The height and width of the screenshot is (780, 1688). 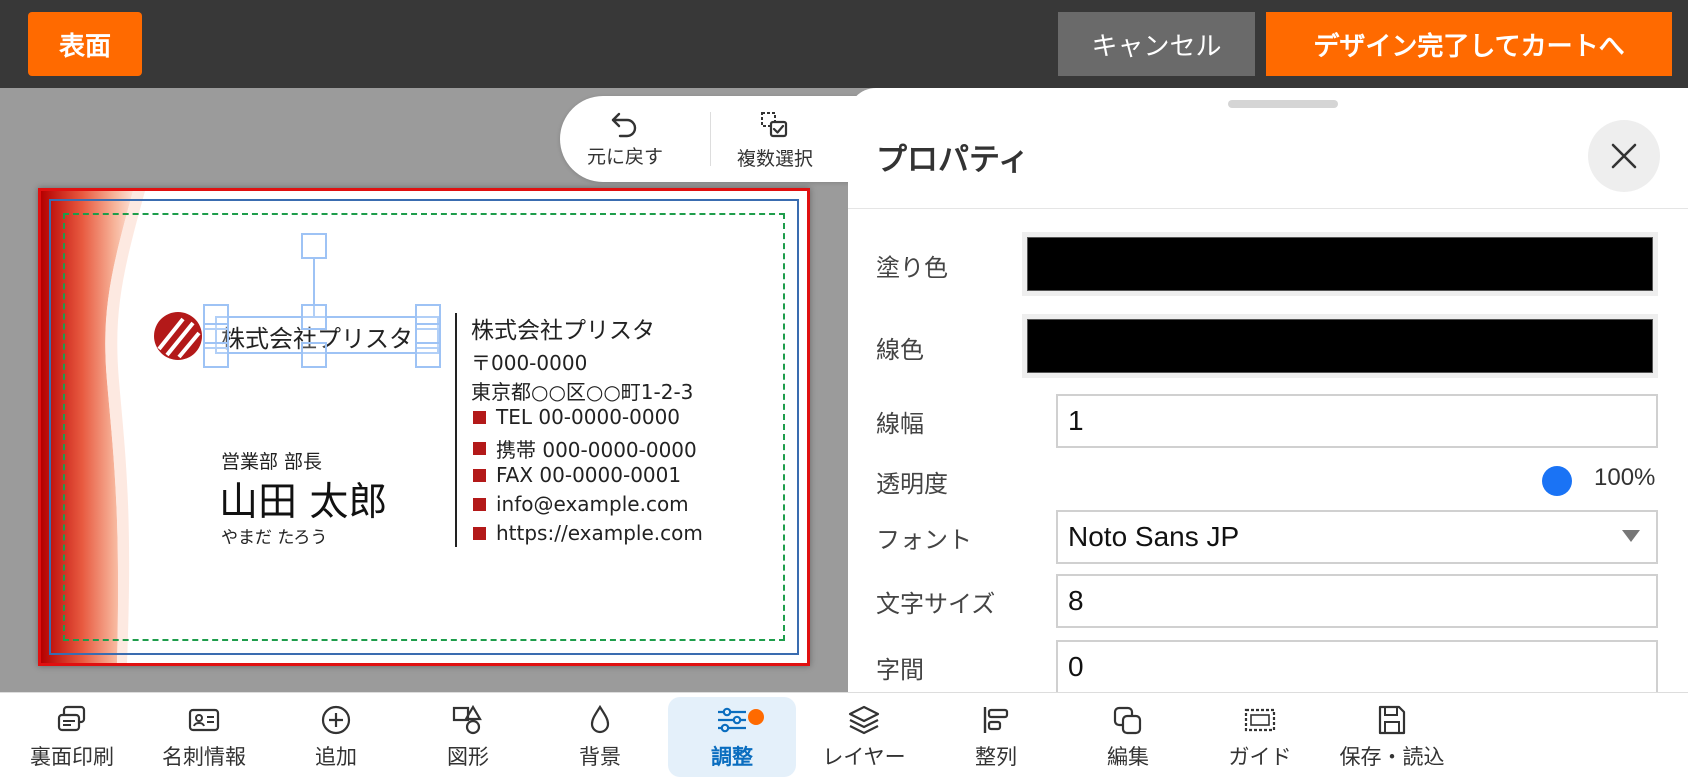 I want to click on opacity-label: 透明度, so click(x=912, y=484).